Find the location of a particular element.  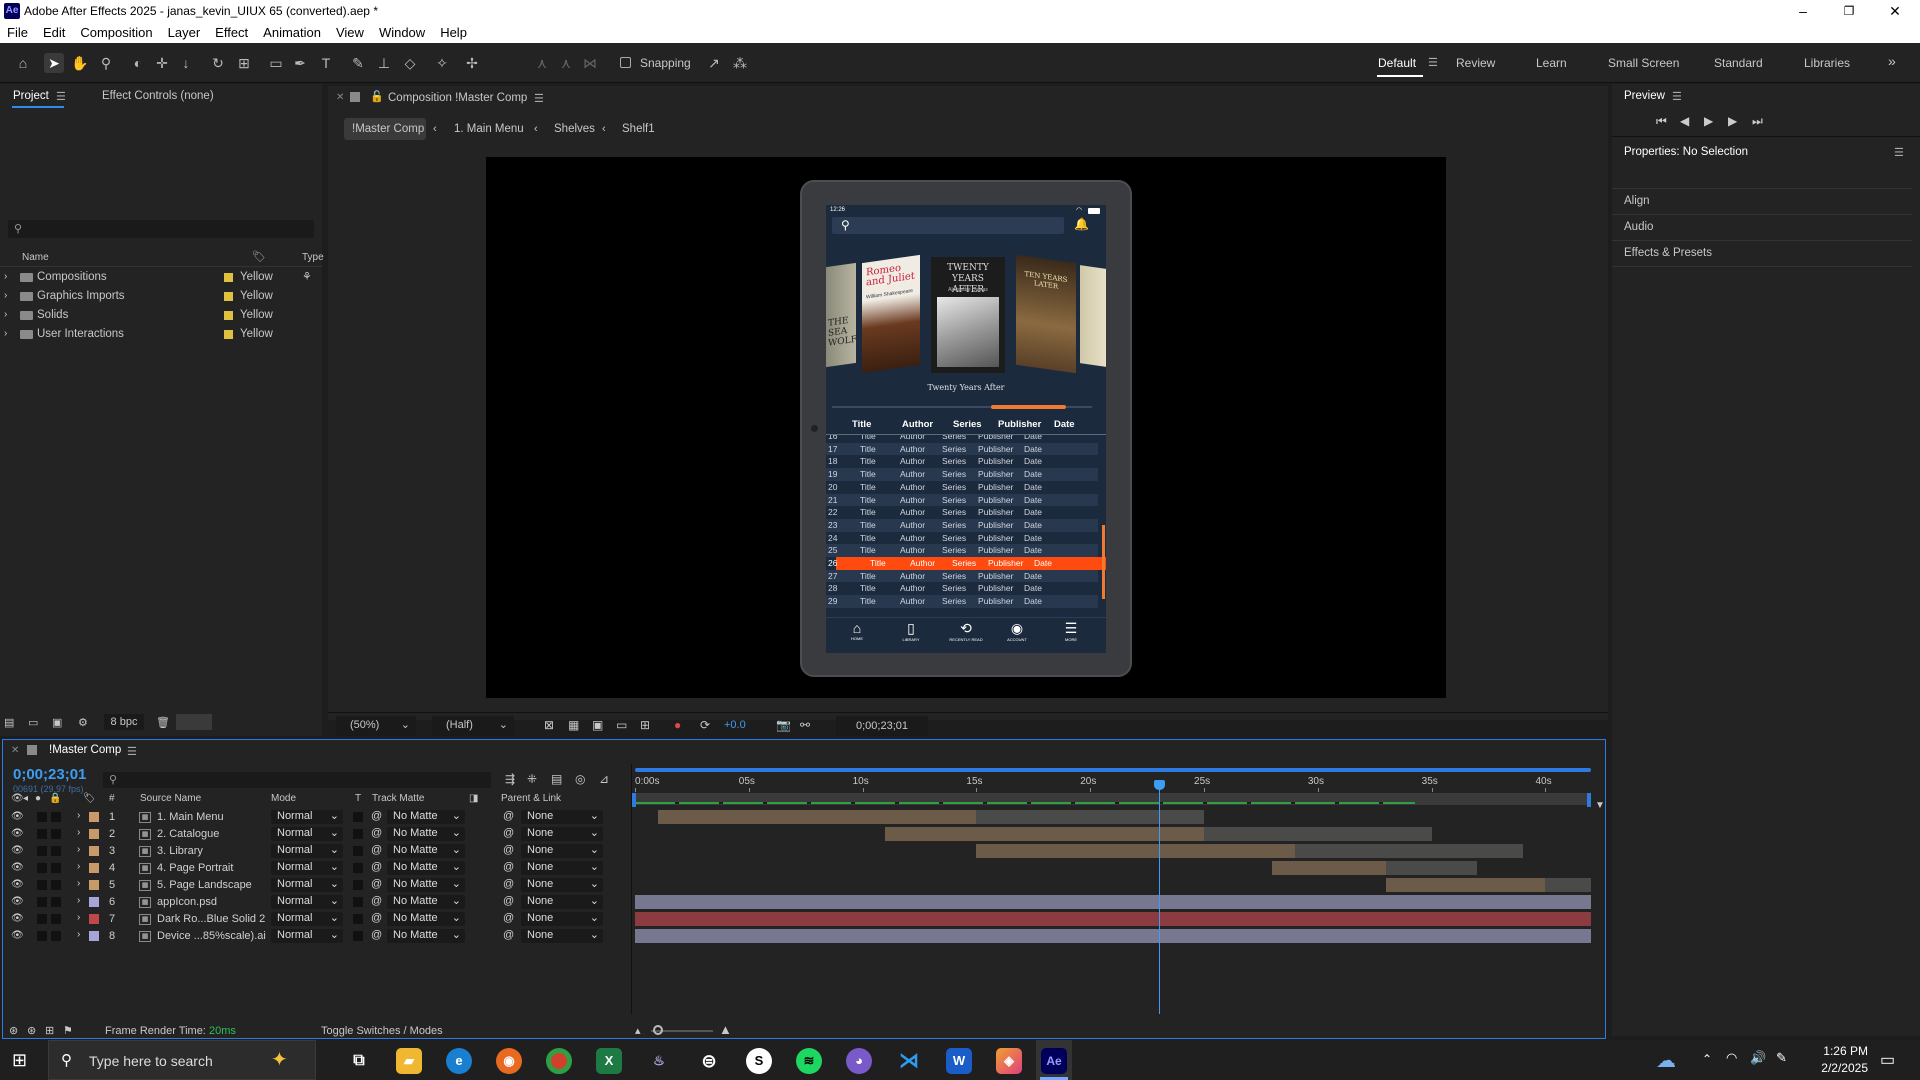

notification-icon: ▭ is located at coordinates (1887, 1060).